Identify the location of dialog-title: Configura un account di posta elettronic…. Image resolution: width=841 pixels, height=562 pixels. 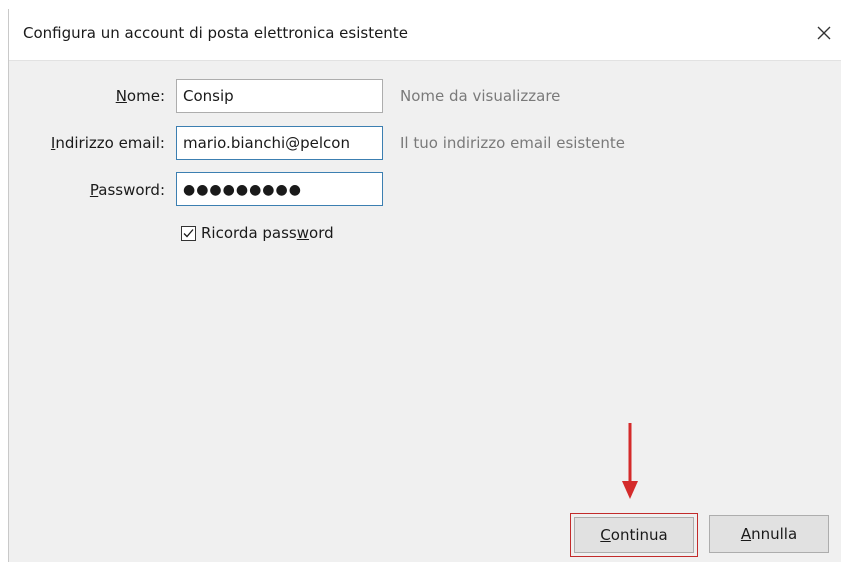
(215, 33).